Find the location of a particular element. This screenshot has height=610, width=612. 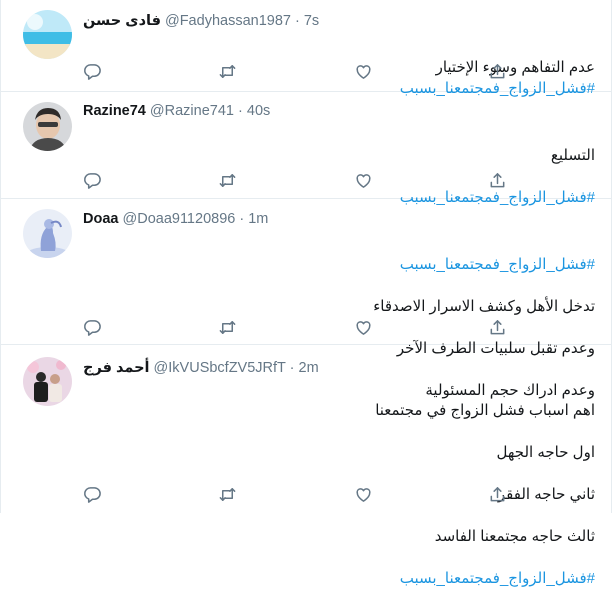

display-name: أحمد فرج is located at coordinates (116, 368).